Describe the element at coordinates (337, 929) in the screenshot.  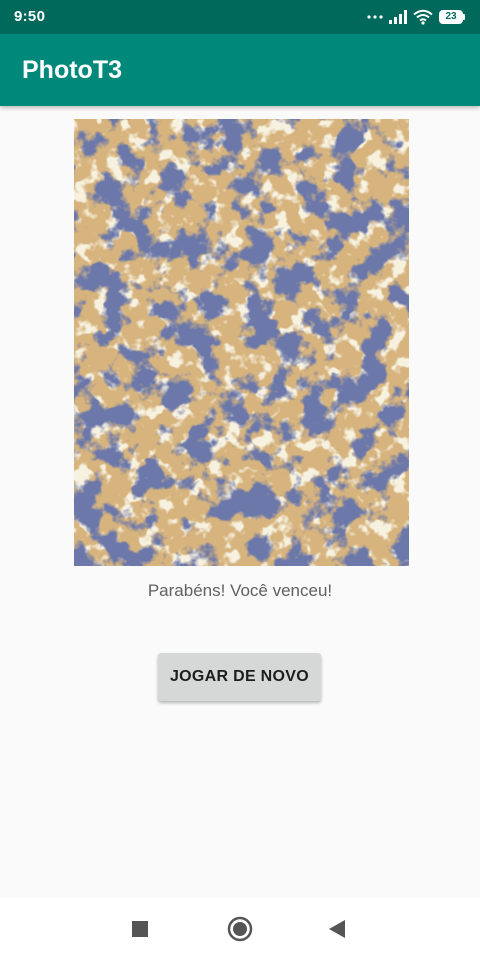
I see `back-icon` at that location.